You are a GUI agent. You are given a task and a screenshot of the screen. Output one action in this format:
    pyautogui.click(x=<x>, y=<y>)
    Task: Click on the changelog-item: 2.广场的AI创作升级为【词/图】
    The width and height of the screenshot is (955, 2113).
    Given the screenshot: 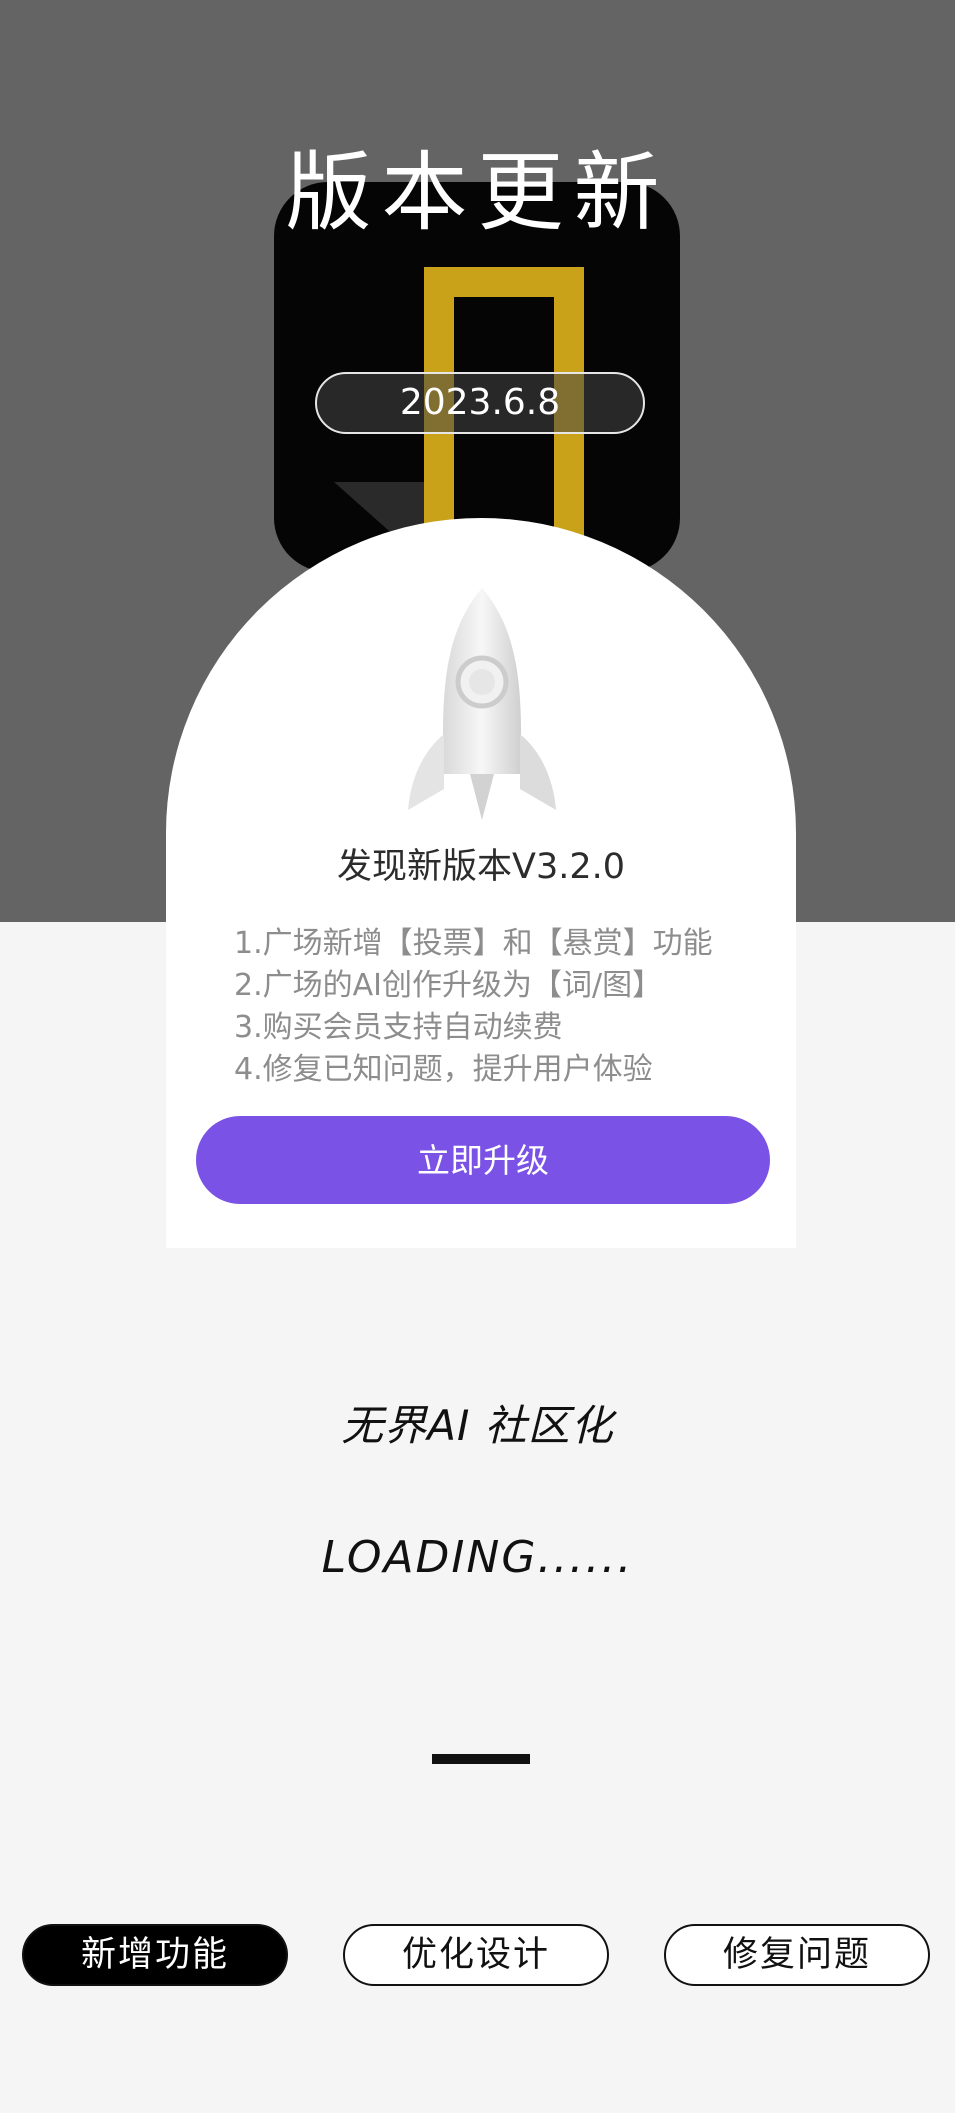 What is the action you would take?
    pyautogui.click(x=448, y=985)
    